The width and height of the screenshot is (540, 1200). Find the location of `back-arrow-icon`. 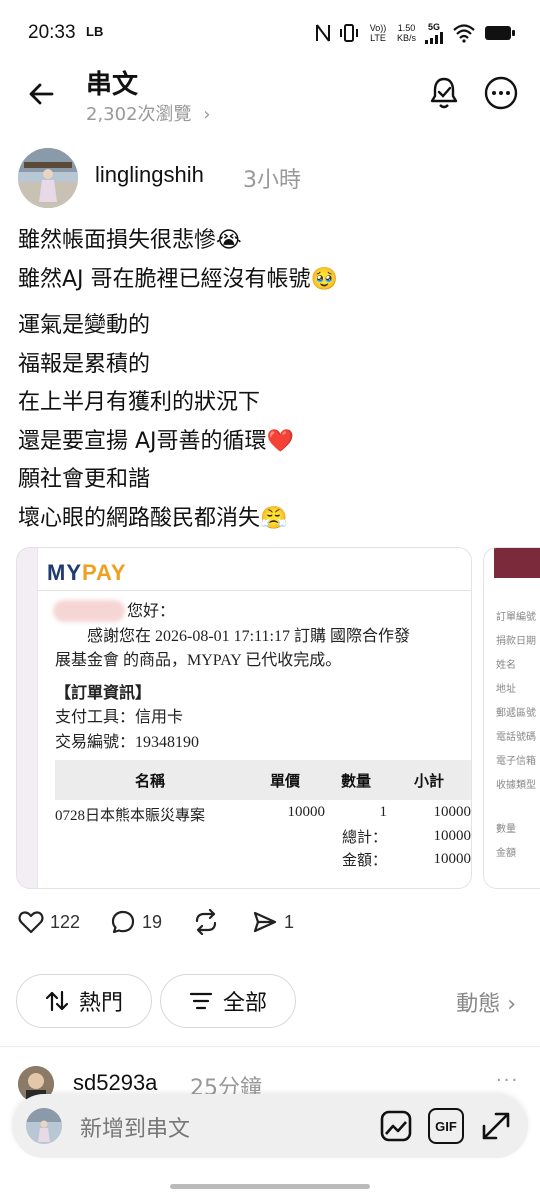

back-arrow-icon is located at coordinates (42, 94).